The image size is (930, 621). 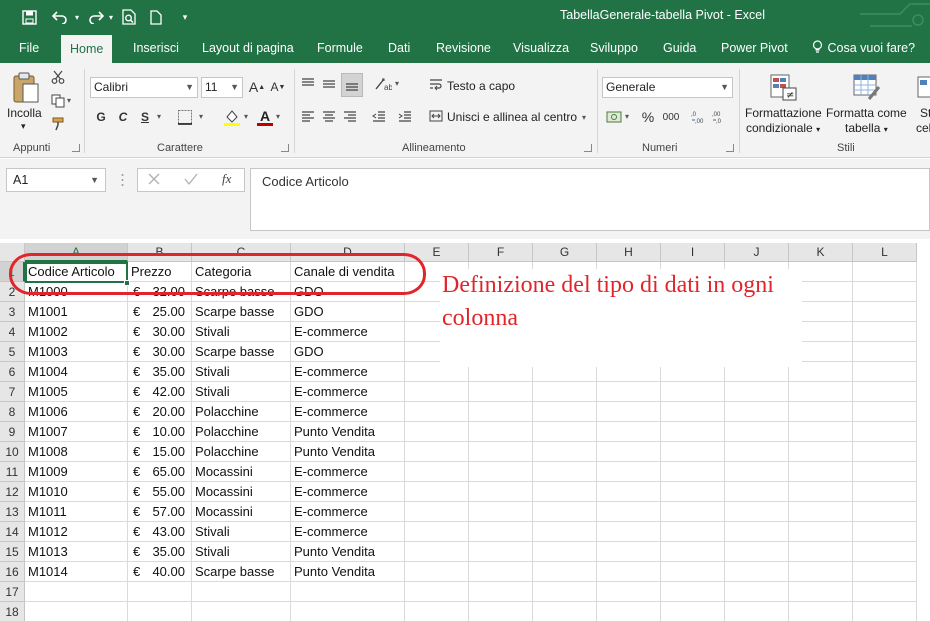 I want to click on align-right-icon, so click(x=350, y=117).